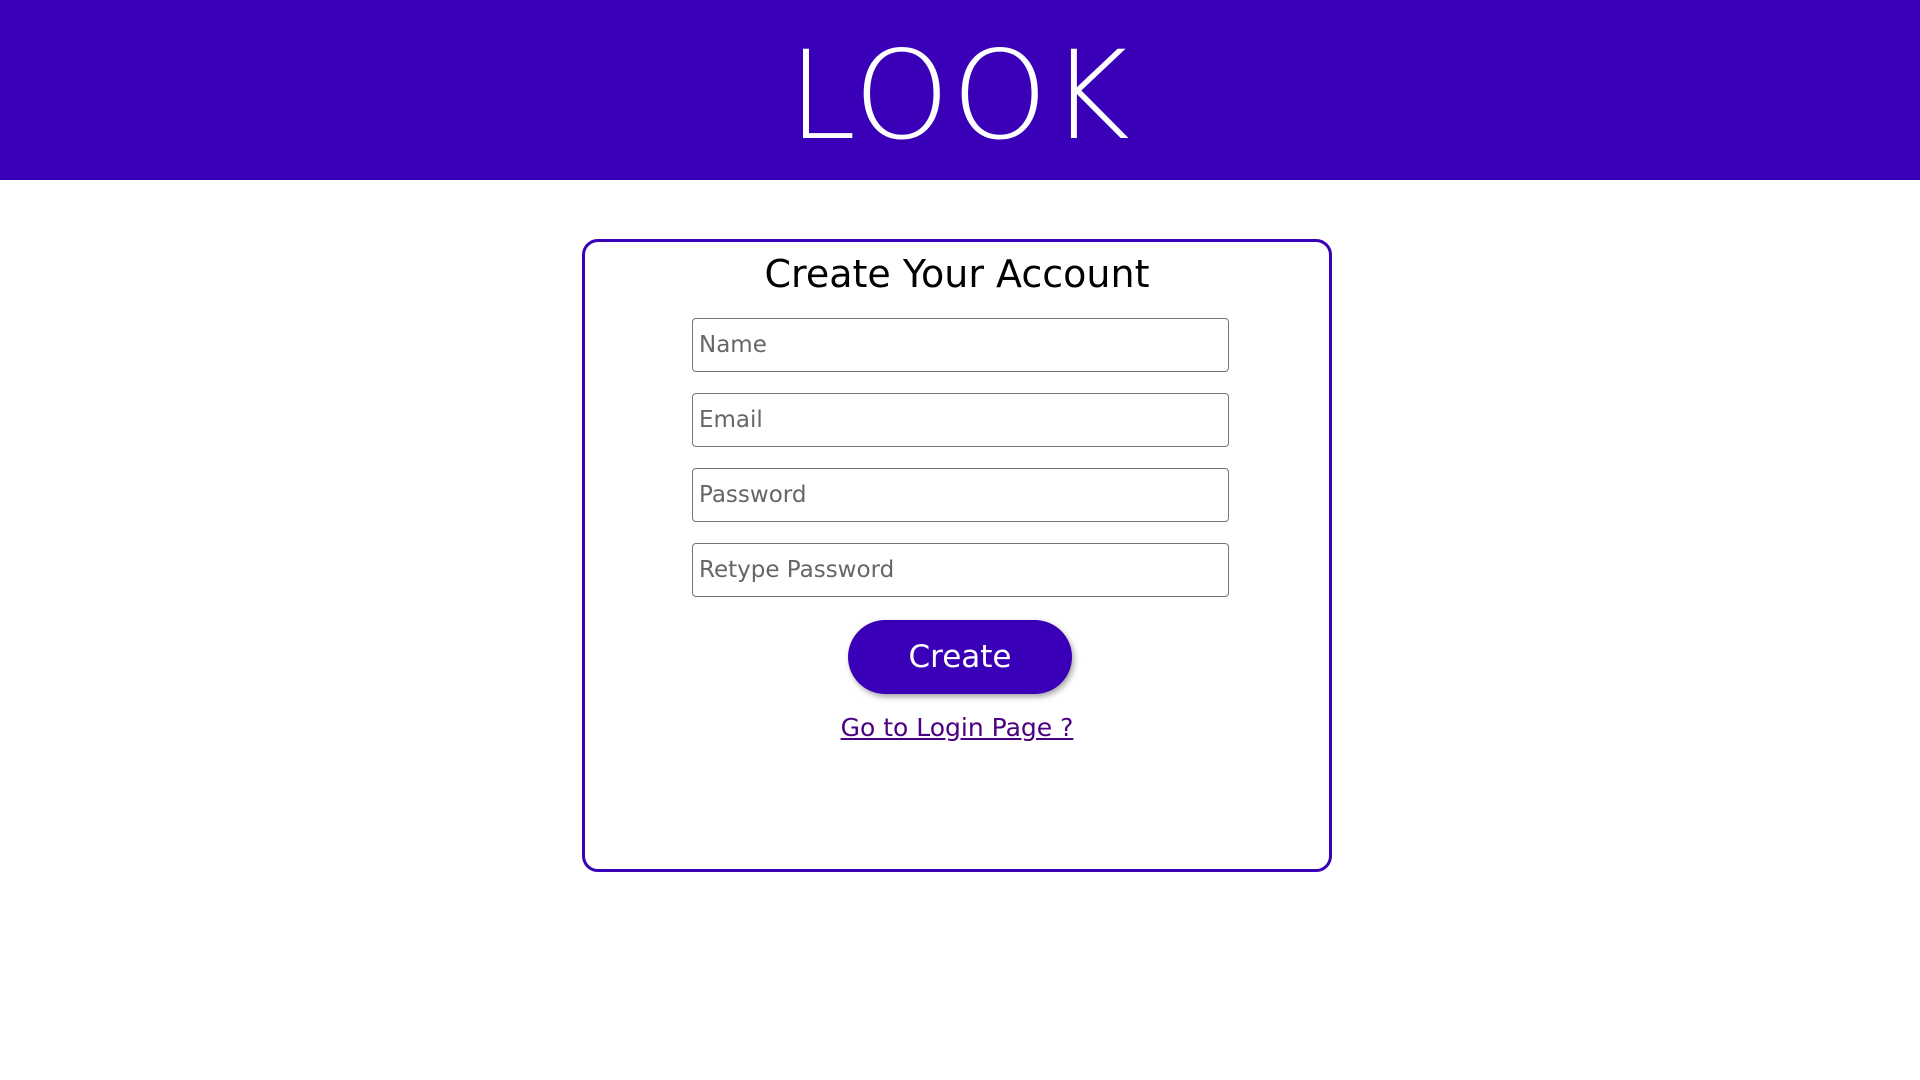 The height and width of the screenshot is (1080, 1920). I want to click on name-input, so click(960, 345).